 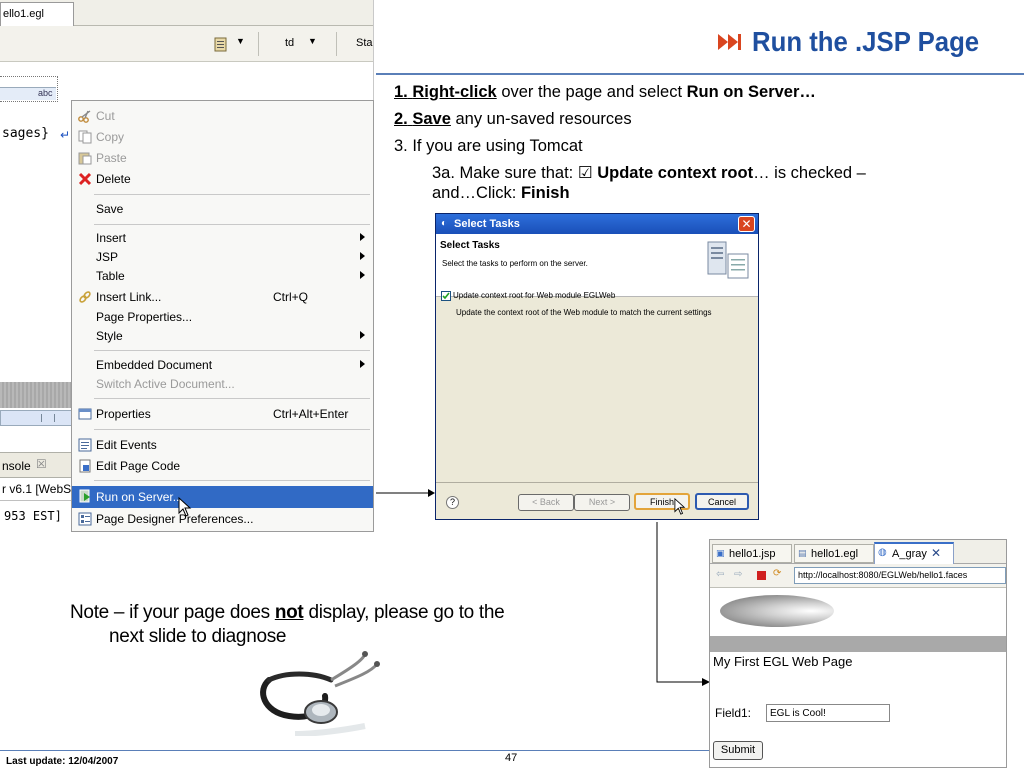 What do you see at coordinates (738, 750) in the screenshot?
I see `submit-button: Submit` at bounding box center [738, 750].